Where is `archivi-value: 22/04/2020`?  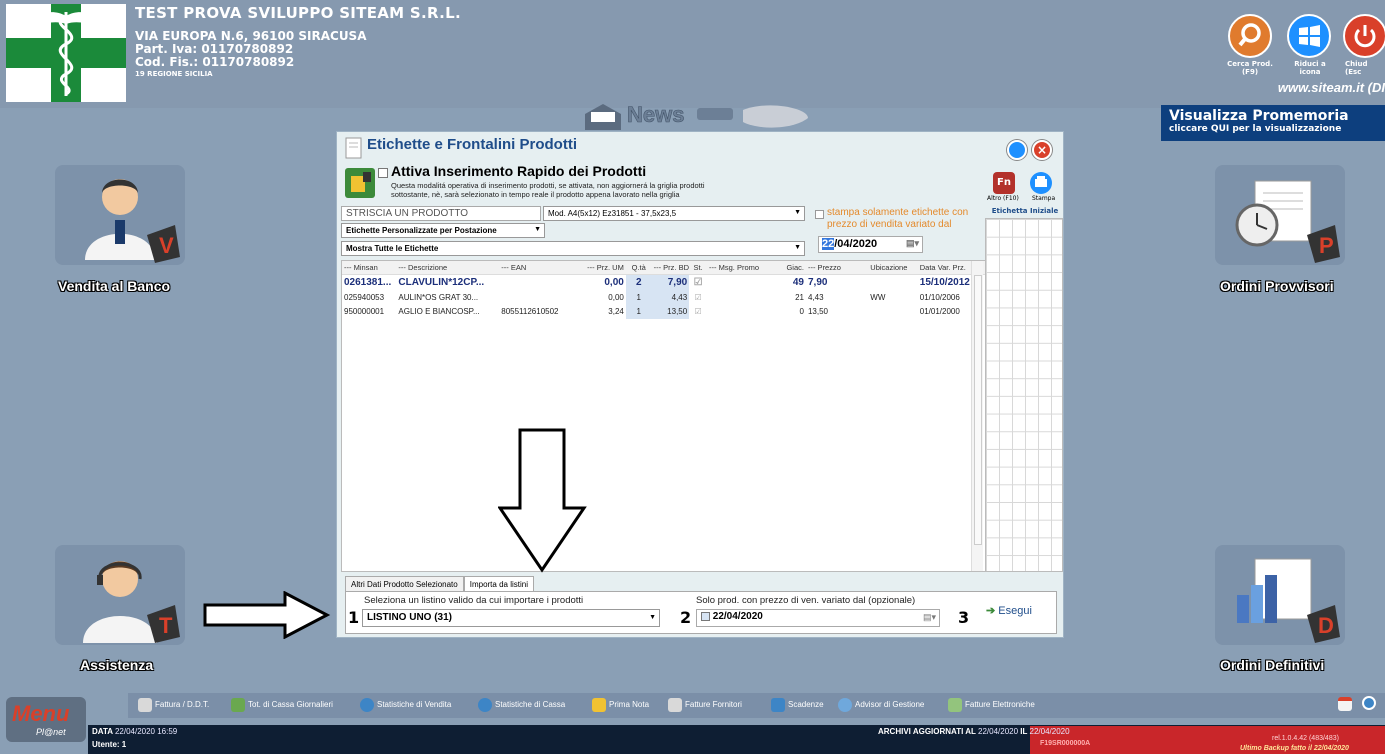
archivi-value: 22/04/2020 is located at coordinates (998, 731).